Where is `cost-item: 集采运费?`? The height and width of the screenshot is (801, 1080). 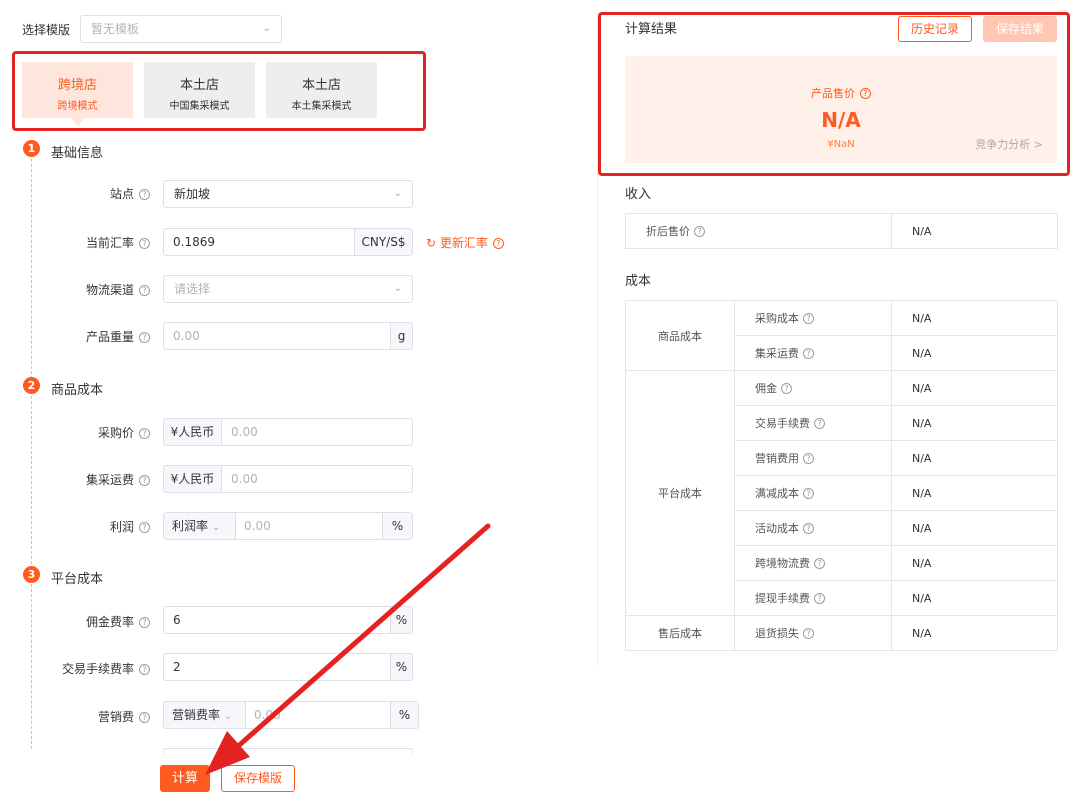
cost-item: 集采运费? is located at coordinates (813, 353).